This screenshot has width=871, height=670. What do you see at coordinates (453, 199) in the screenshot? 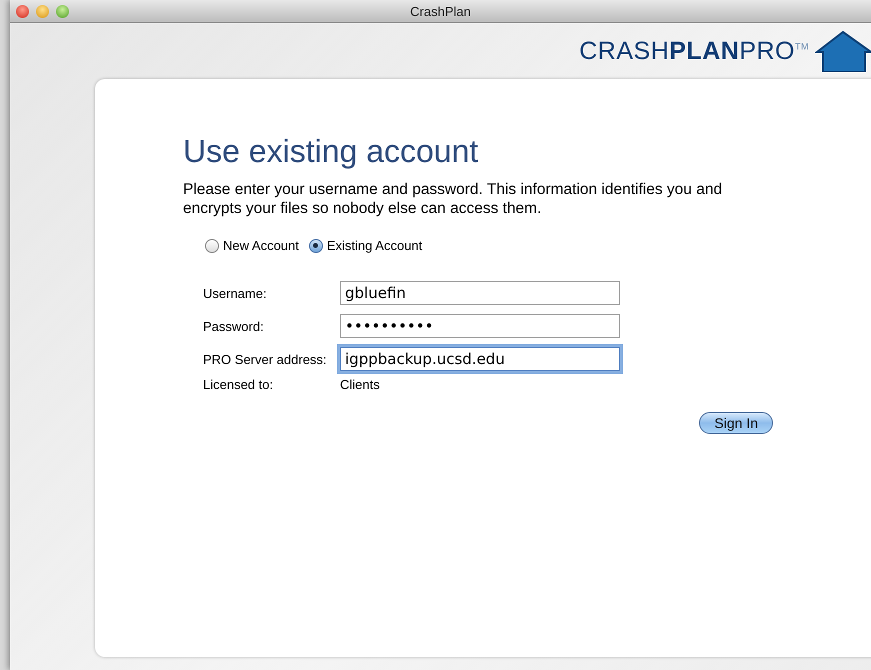
I see `description-text: Please enter your username and password. This information identifies you and encrypts your files so nobody else can access them.` at bounding box center [453, 199].